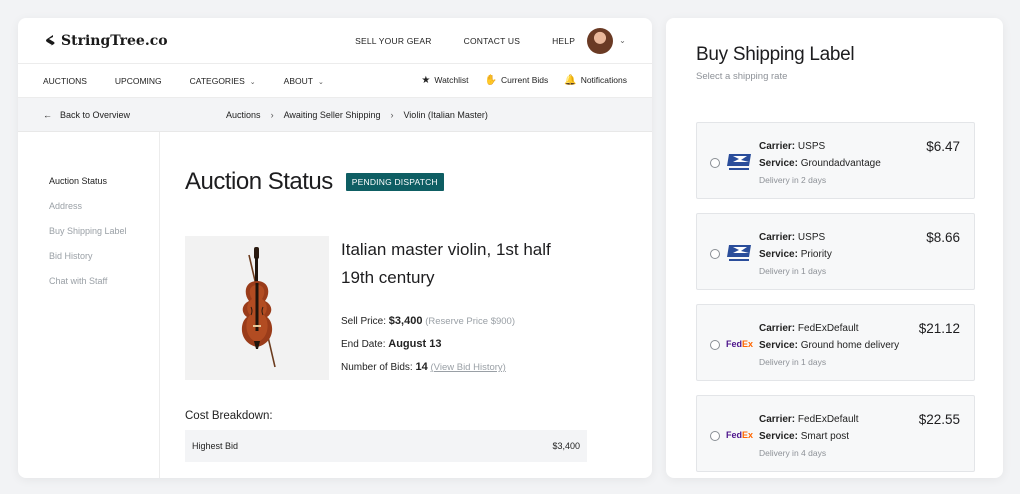 This screenshot has width=1020, height=494. What do you see at coordinates (570, 80) in the screenshot?
I see `bell-icon: 🔔` at bounding box center [570, 80].